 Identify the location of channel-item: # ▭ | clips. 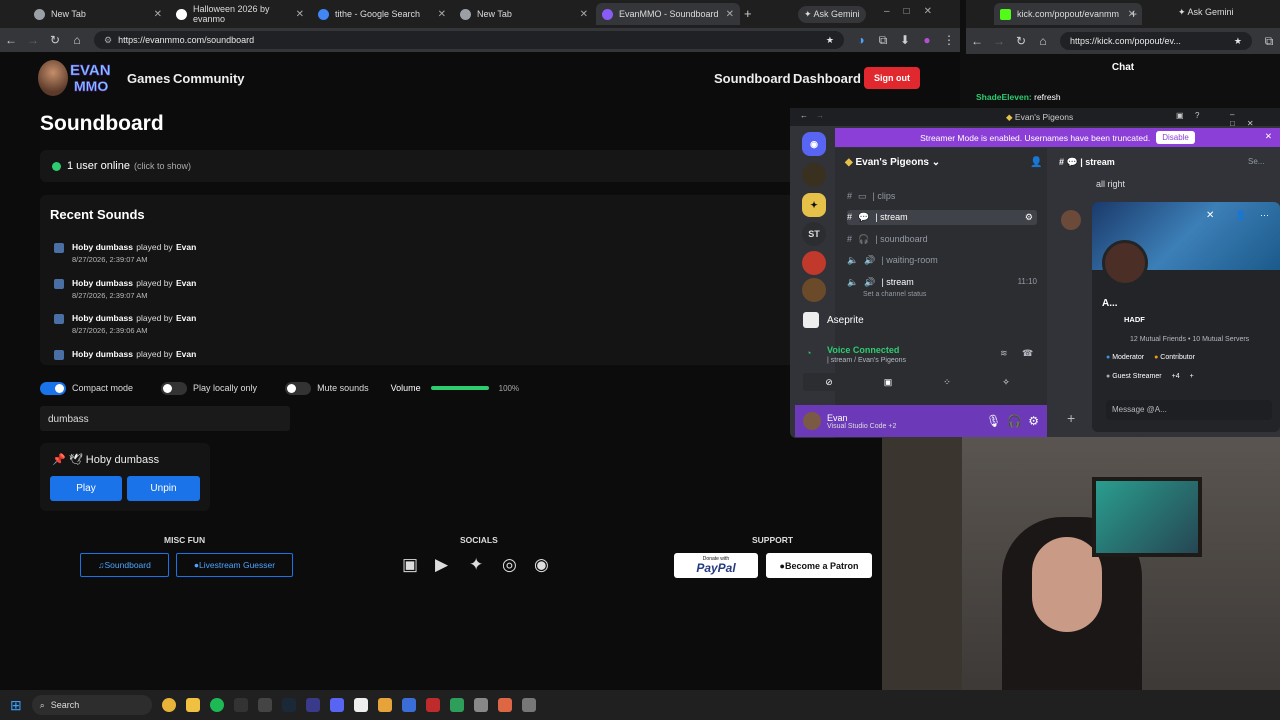
(942, 196).